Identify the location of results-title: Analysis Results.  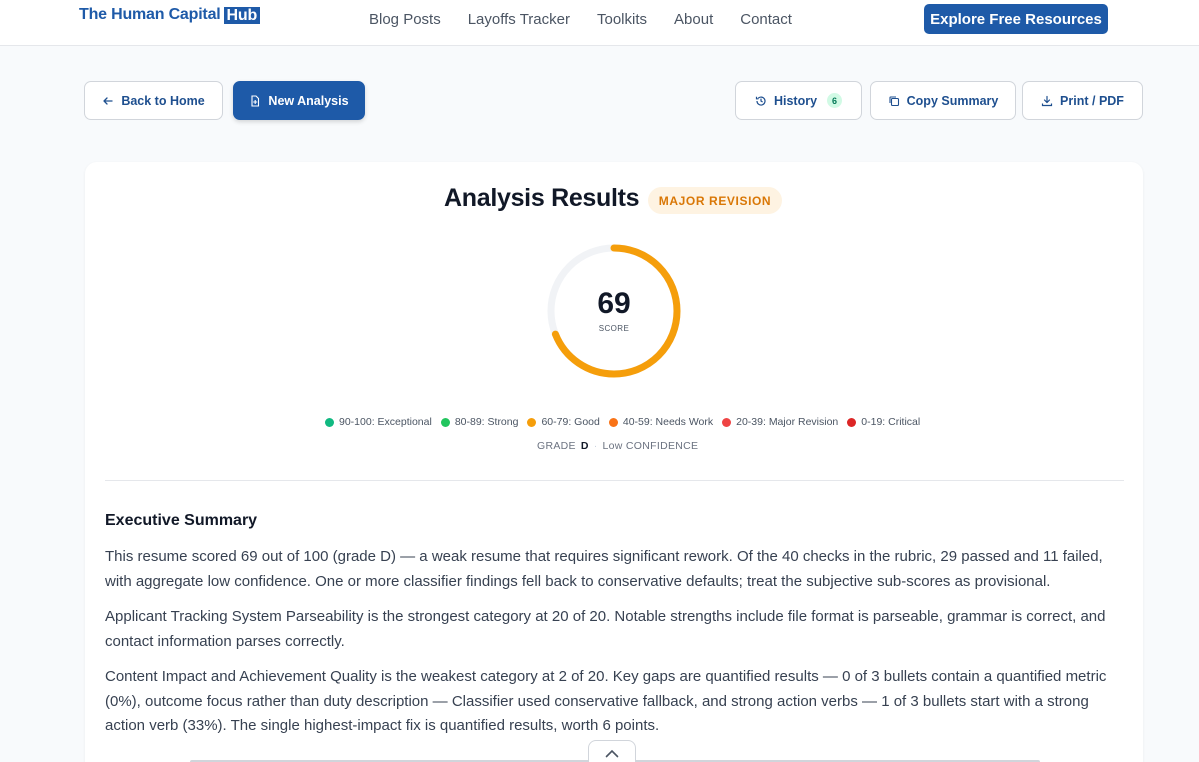
(542, 198).